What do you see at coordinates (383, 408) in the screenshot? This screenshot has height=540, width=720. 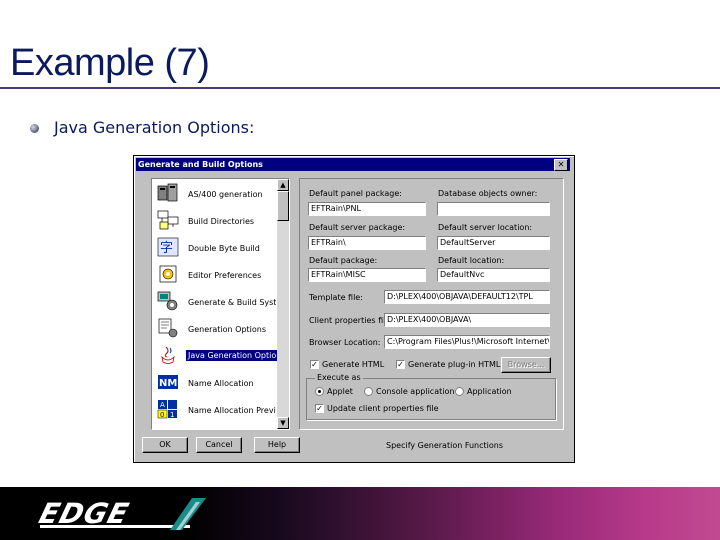 I see `update-client-properties-label: Update client properties file` at bounding box center [383, 408].